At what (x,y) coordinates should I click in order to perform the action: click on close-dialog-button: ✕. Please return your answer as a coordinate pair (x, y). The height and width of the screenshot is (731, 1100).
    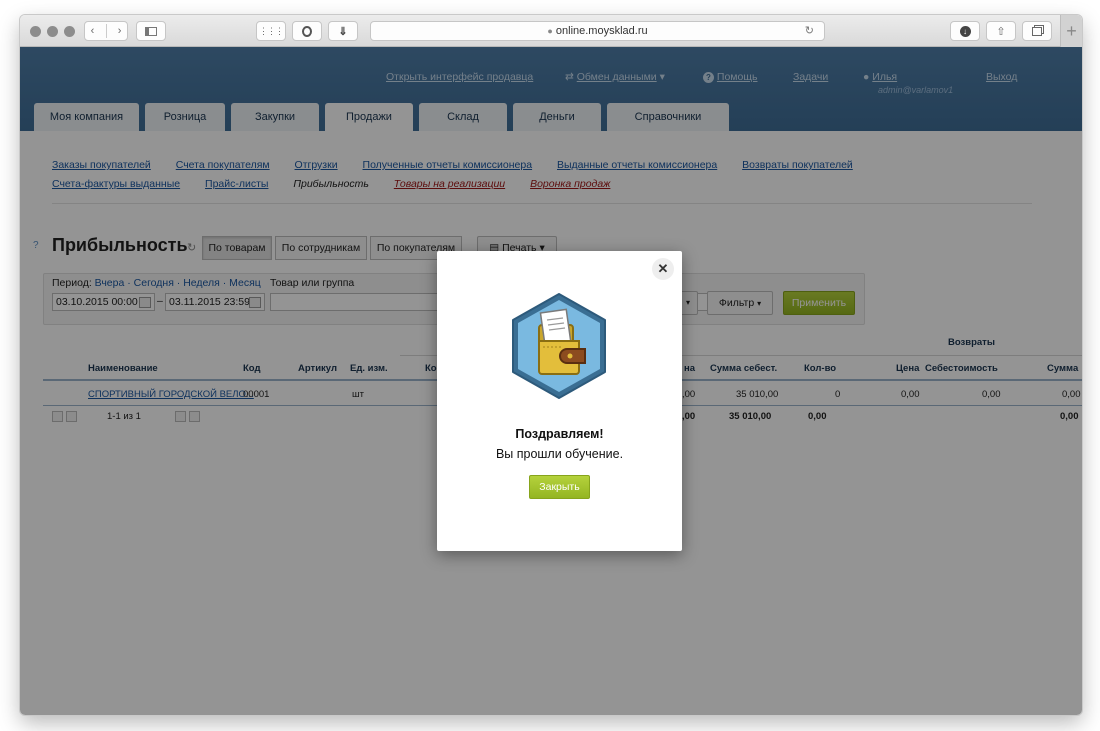
    Looking at the image, I should click on (663, 269).